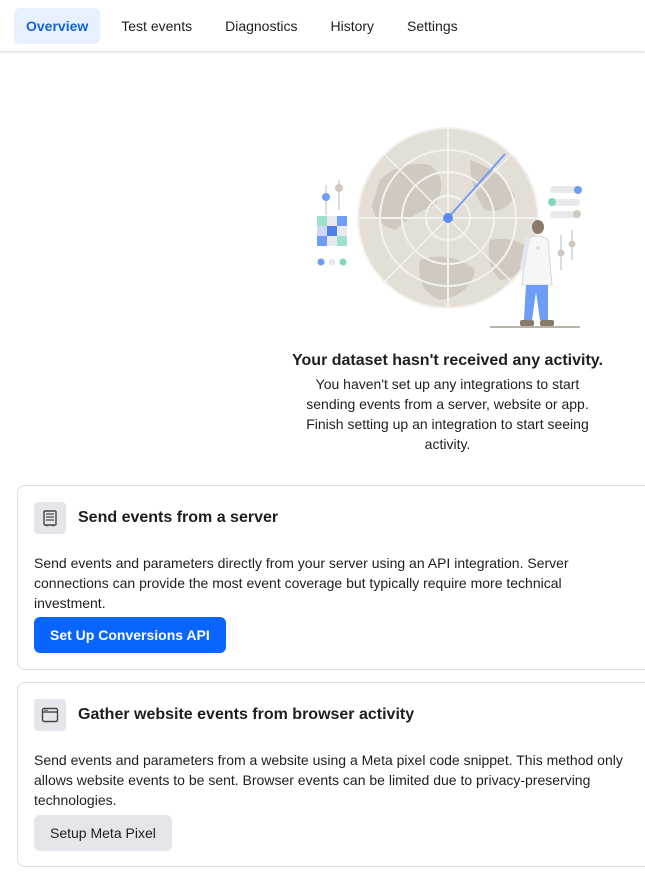  Describe the element at coordinates (178, 517) in the screenshot. I see `card-title: Send events from a server` at that location.